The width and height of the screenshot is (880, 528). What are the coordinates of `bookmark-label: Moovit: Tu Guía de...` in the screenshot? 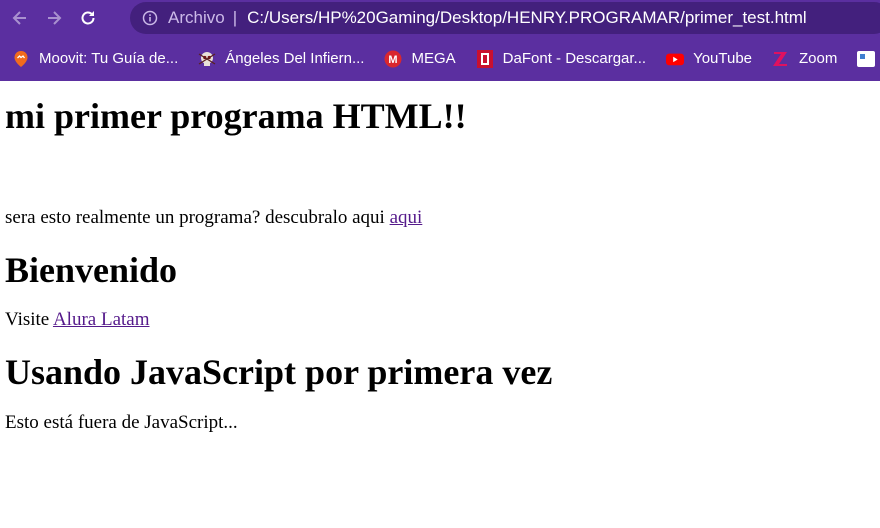 It's located at (109, 58).